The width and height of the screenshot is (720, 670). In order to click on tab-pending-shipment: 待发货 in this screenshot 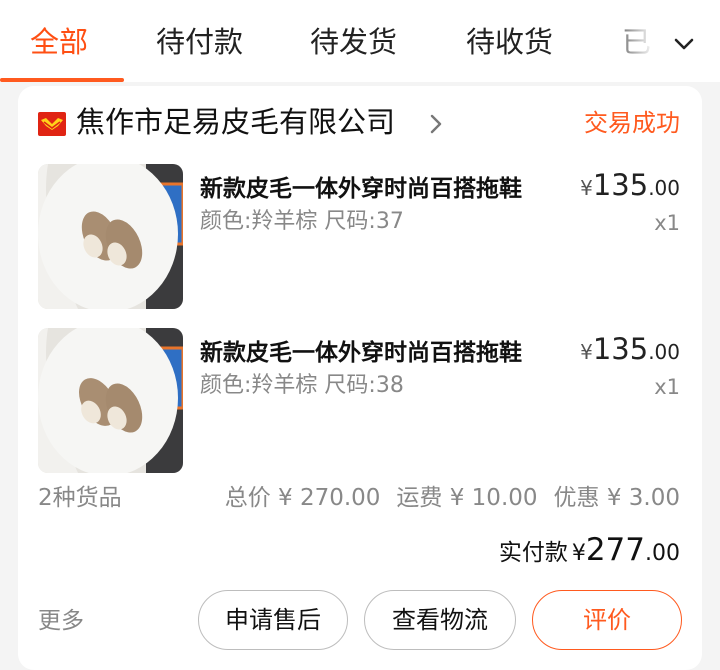, I will do `click(353, 42)`.